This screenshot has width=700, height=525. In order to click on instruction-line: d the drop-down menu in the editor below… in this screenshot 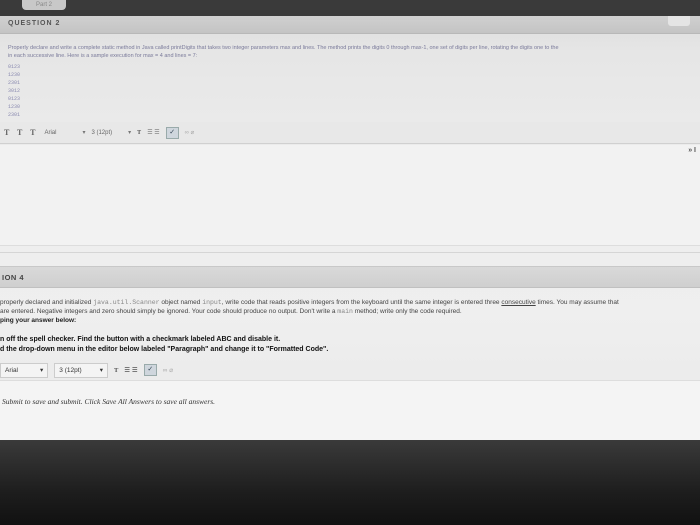, I will do `click(164, 349)`.